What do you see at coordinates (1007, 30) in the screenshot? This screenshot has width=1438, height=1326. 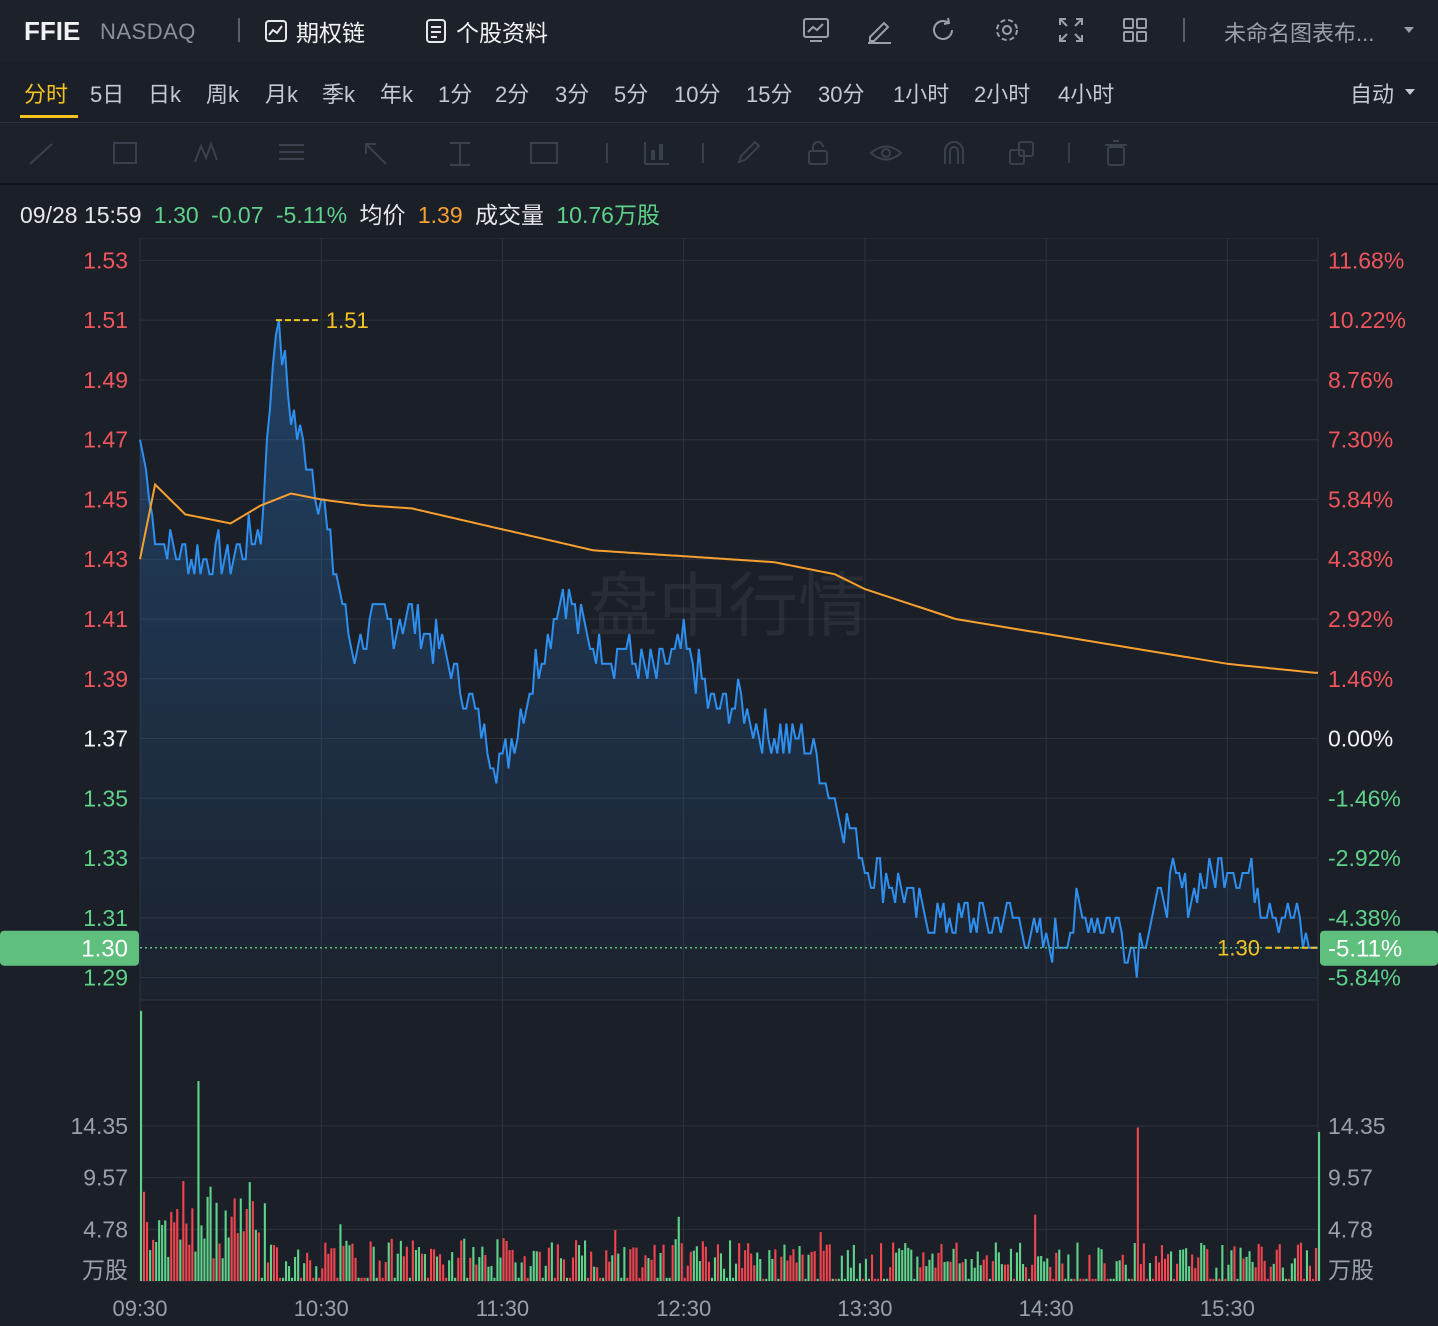 I see `settings-icon` at bounding box center [1007, 30].